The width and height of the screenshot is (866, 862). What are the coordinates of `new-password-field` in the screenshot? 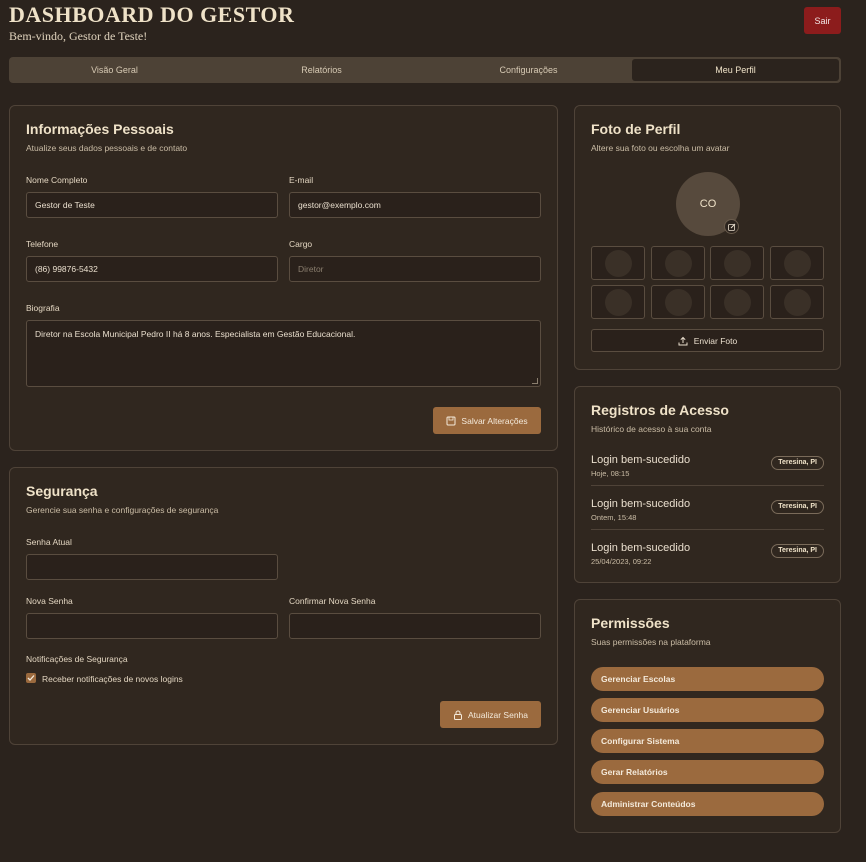 It's located at (152, 626).